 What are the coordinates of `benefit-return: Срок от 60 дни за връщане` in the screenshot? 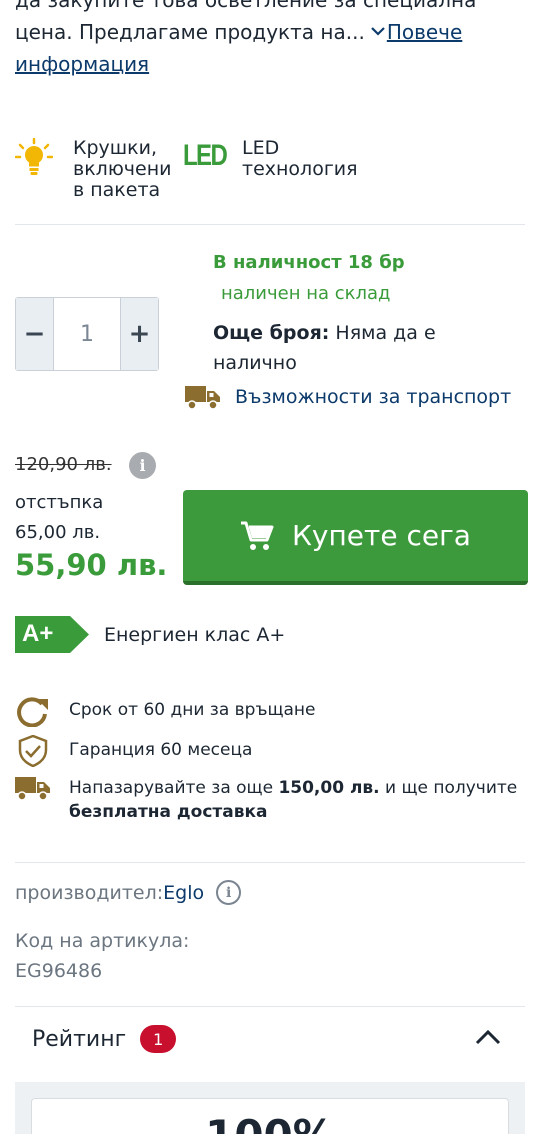 It's located at (165, 711).